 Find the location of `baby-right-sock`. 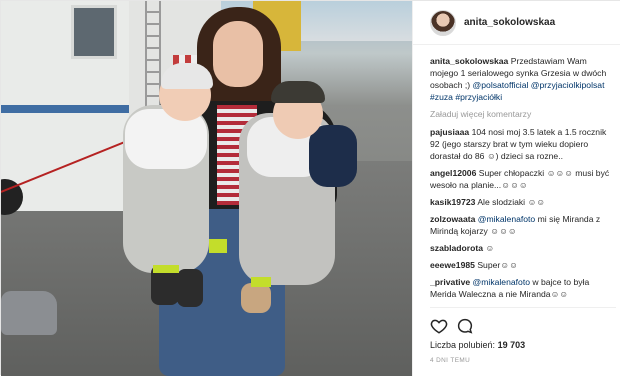

baby-right-sock is located at coordinates (218, 246).